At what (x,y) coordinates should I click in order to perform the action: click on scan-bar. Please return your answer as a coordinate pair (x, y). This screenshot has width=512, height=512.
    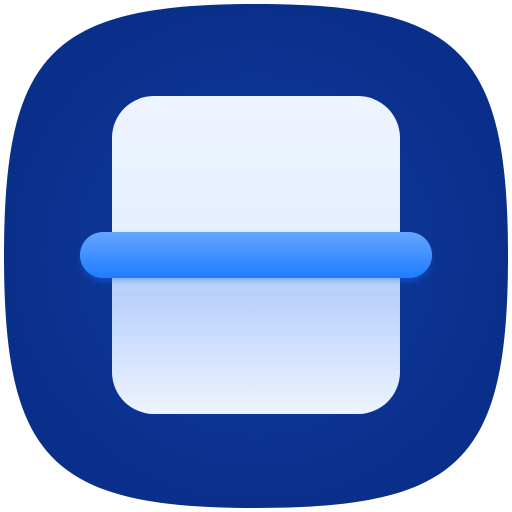
    Looking at the image, I should click on (256, 255).